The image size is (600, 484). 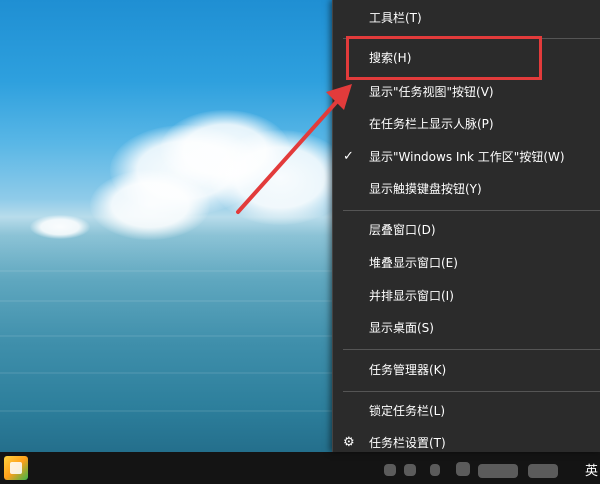 What do you see at coordinates (466, 328) in the screenshot?
I see `menu-item-show-desktop: 显示桌面(S)` at bounding box center [466, 328].